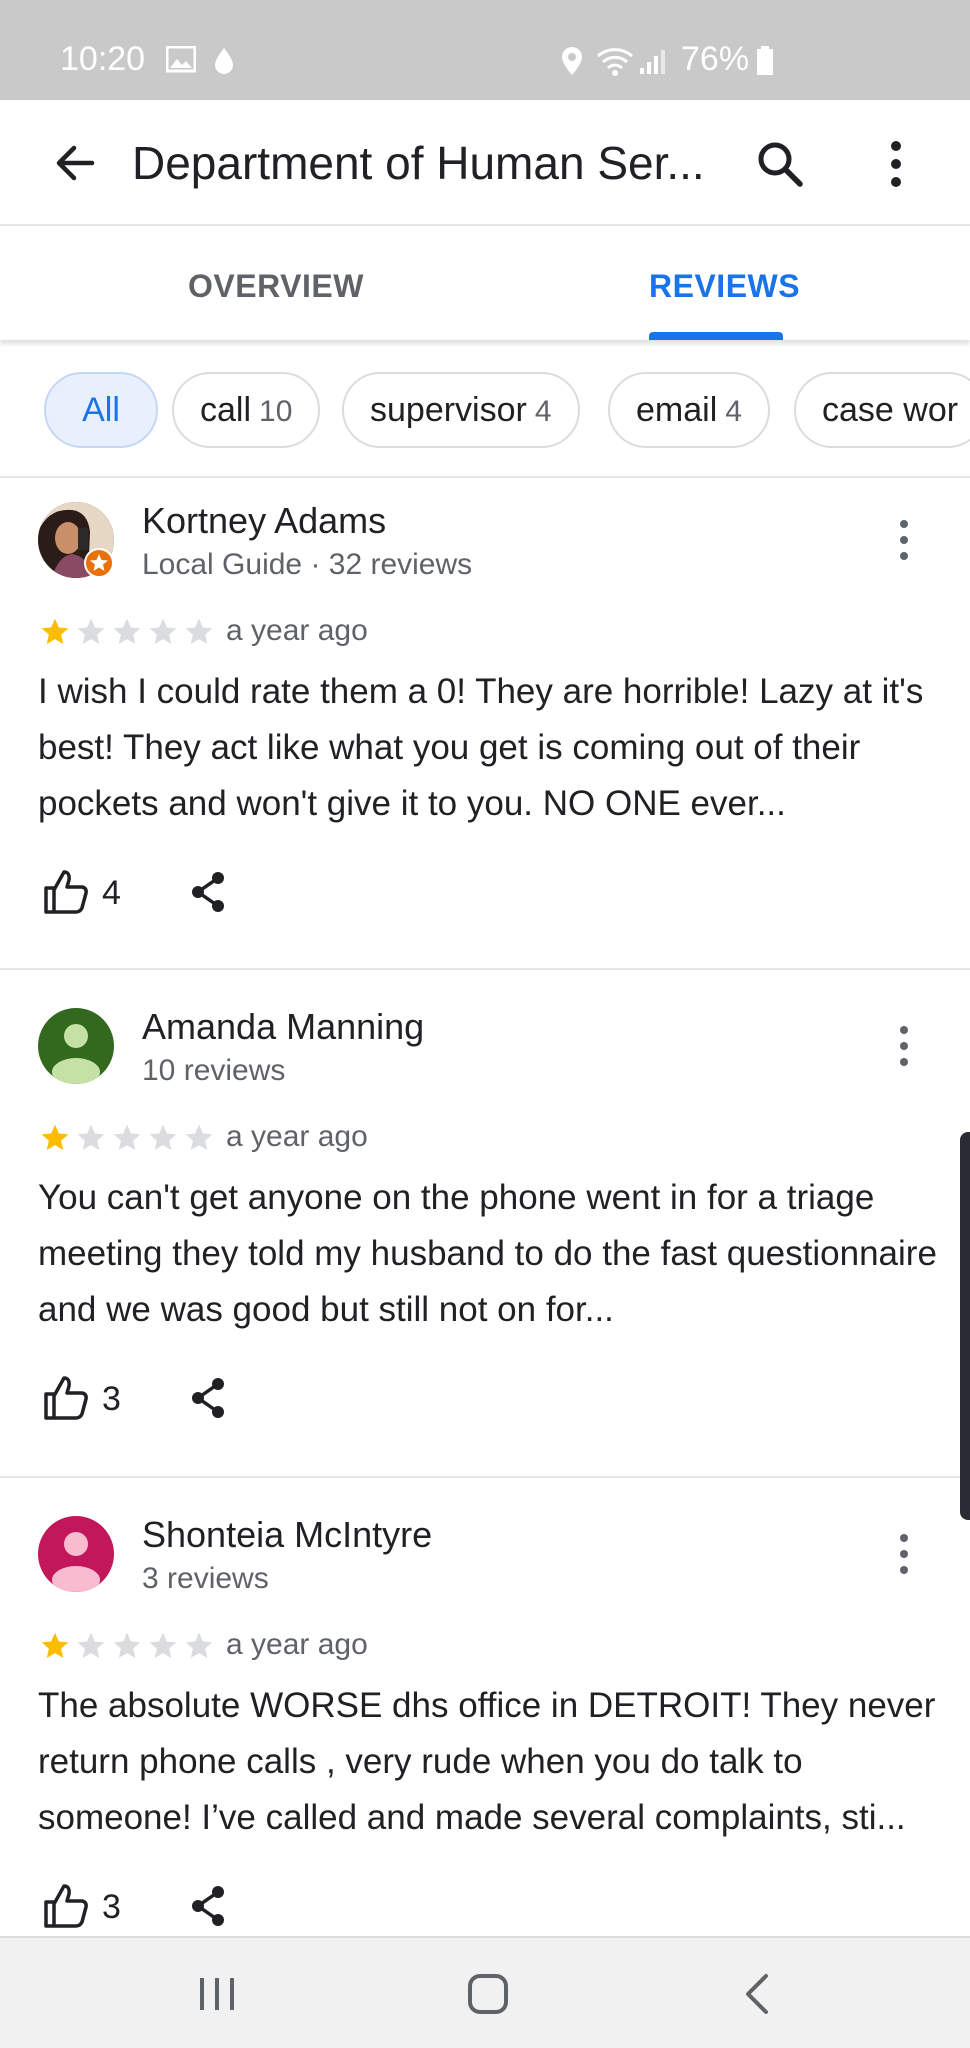 This screenshot has height=2048, width=970. What do you see at coordinates (572, 61) in the screenshot?
I see `location-icon` at bounding box center [572, 61].